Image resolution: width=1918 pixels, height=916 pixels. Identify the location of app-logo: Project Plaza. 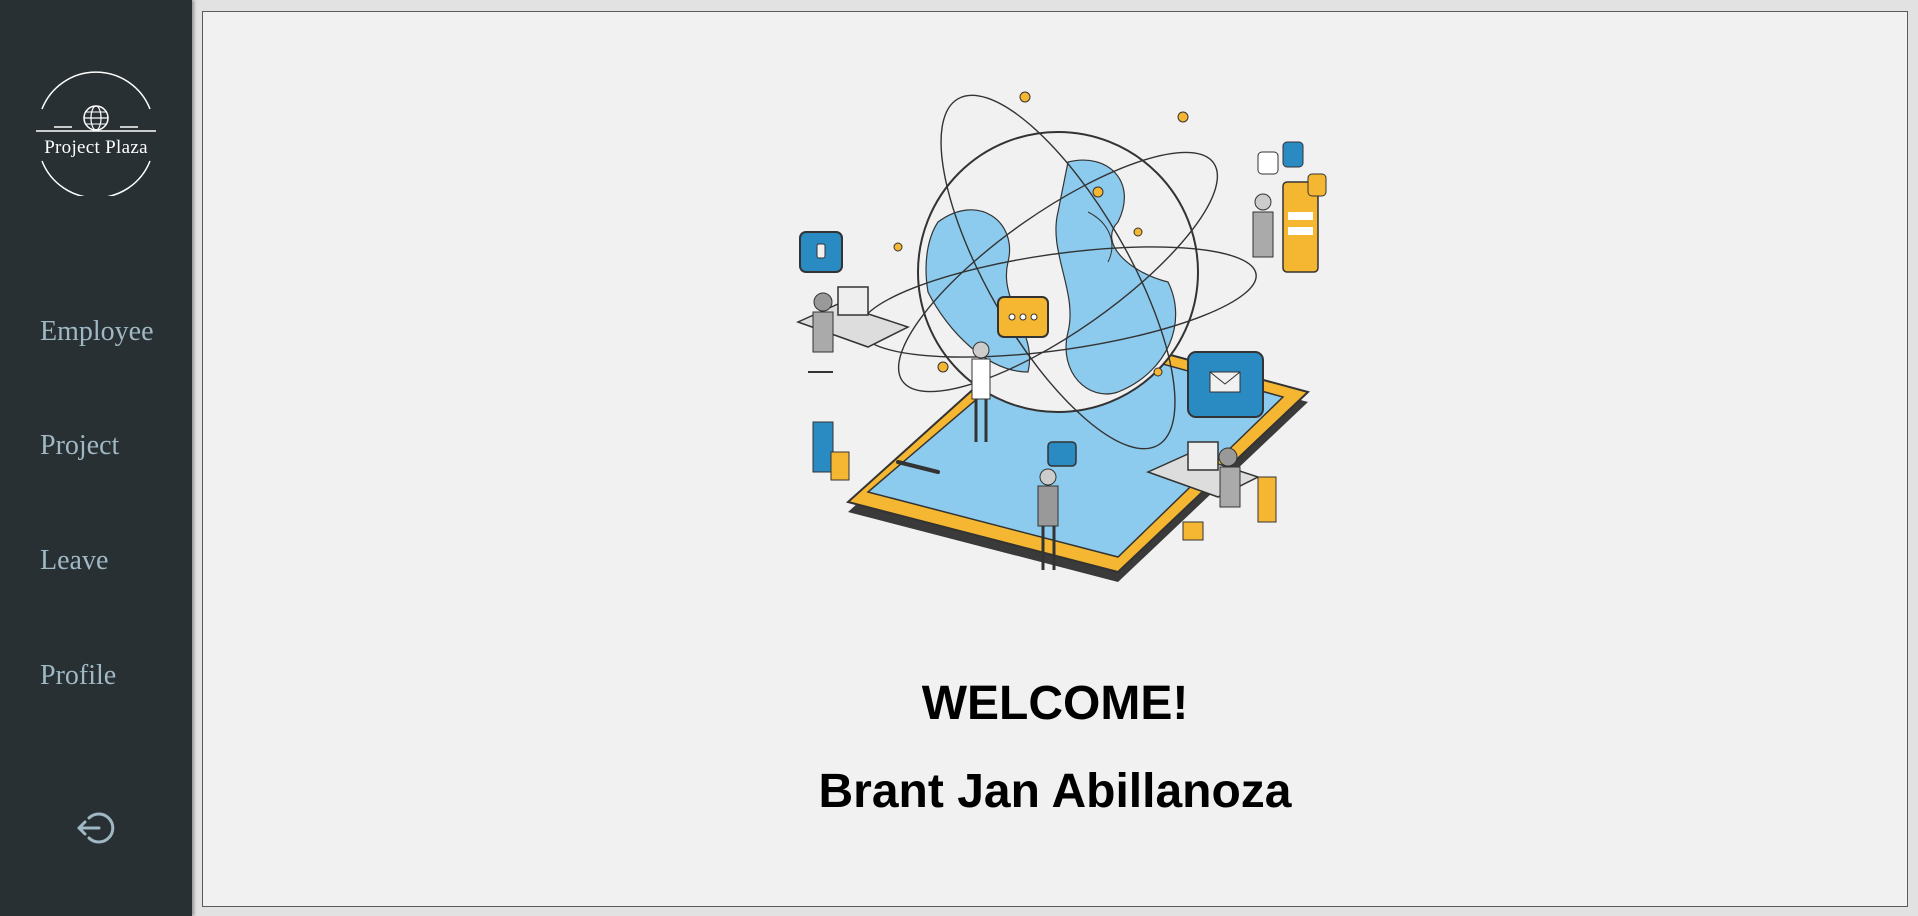
(96, 133).